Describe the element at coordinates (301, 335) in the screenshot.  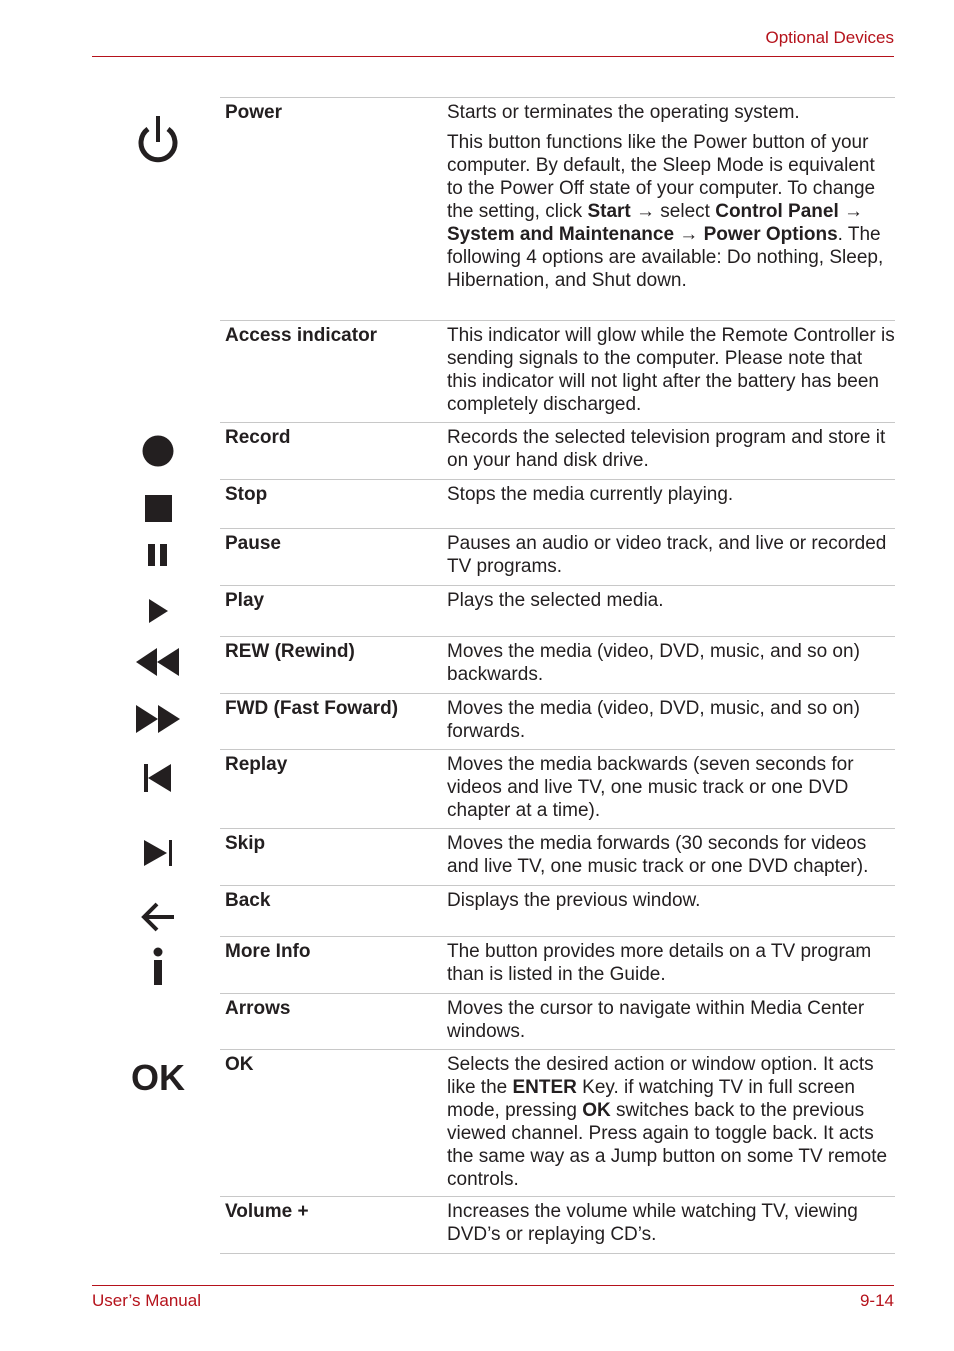
I see `term-access-indicator: Access indicator` at that location.